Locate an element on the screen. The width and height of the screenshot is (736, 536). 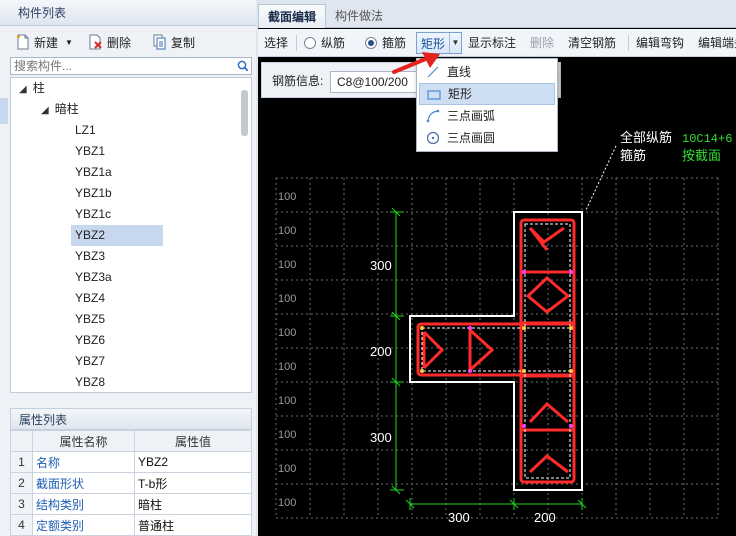
table-row: 1 名称 YBZ2 is located at coordinates (131, 462).